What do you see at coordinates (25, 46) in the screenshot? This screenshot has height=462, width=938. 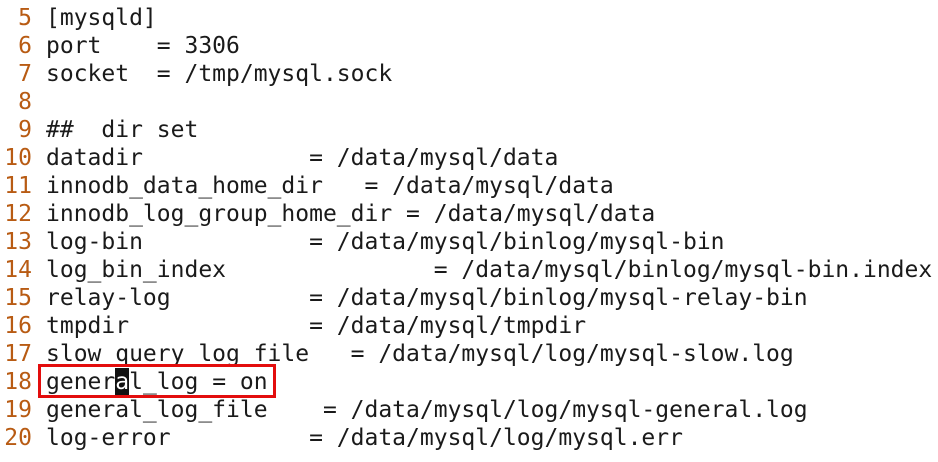 I see `line-number: 6` at bounding box center [25, 46].